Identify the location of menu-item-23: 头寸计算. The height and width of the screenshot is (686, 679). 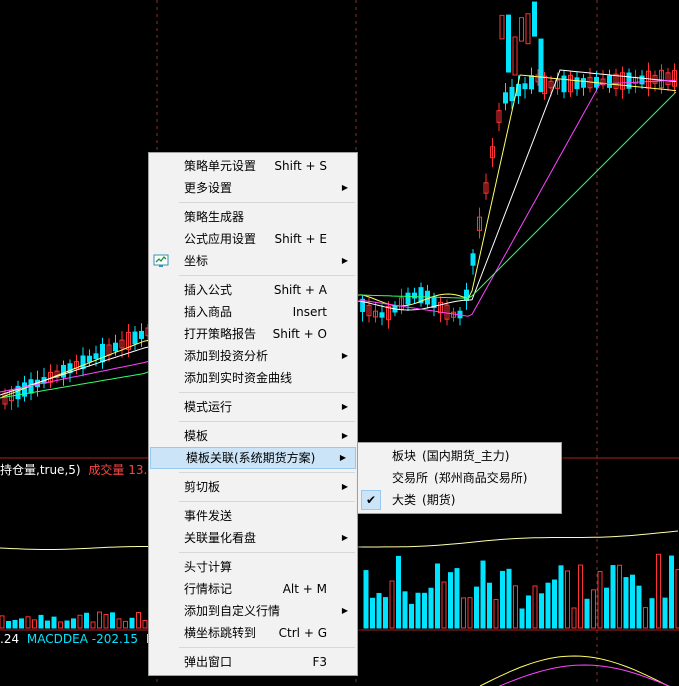
(253, 567).